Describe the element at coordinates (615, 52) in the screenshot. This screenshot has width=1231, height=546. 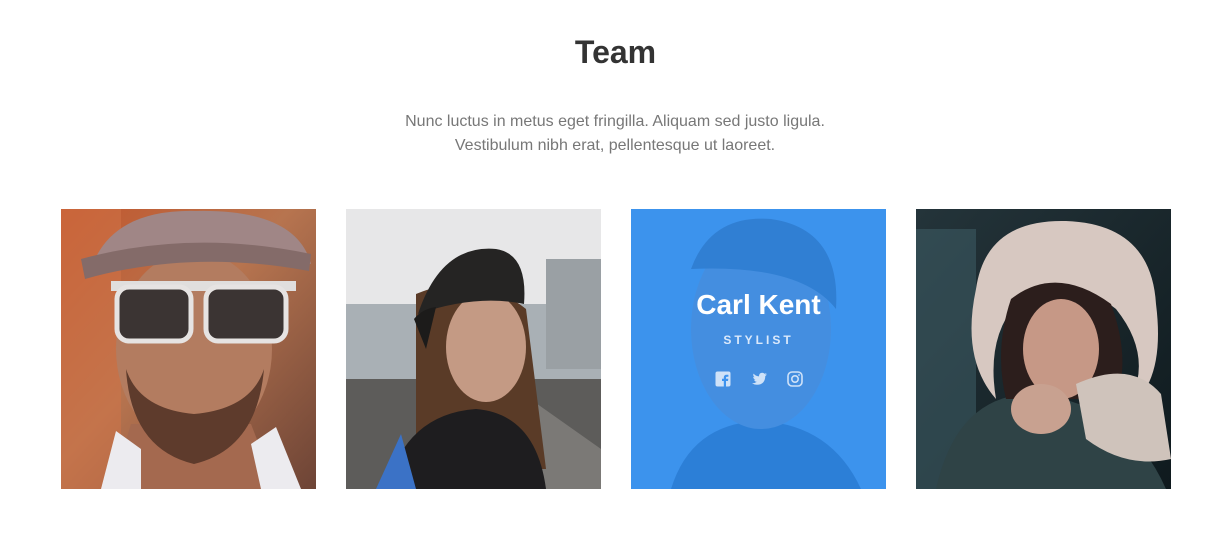
I see `section-title: Team` at that location.